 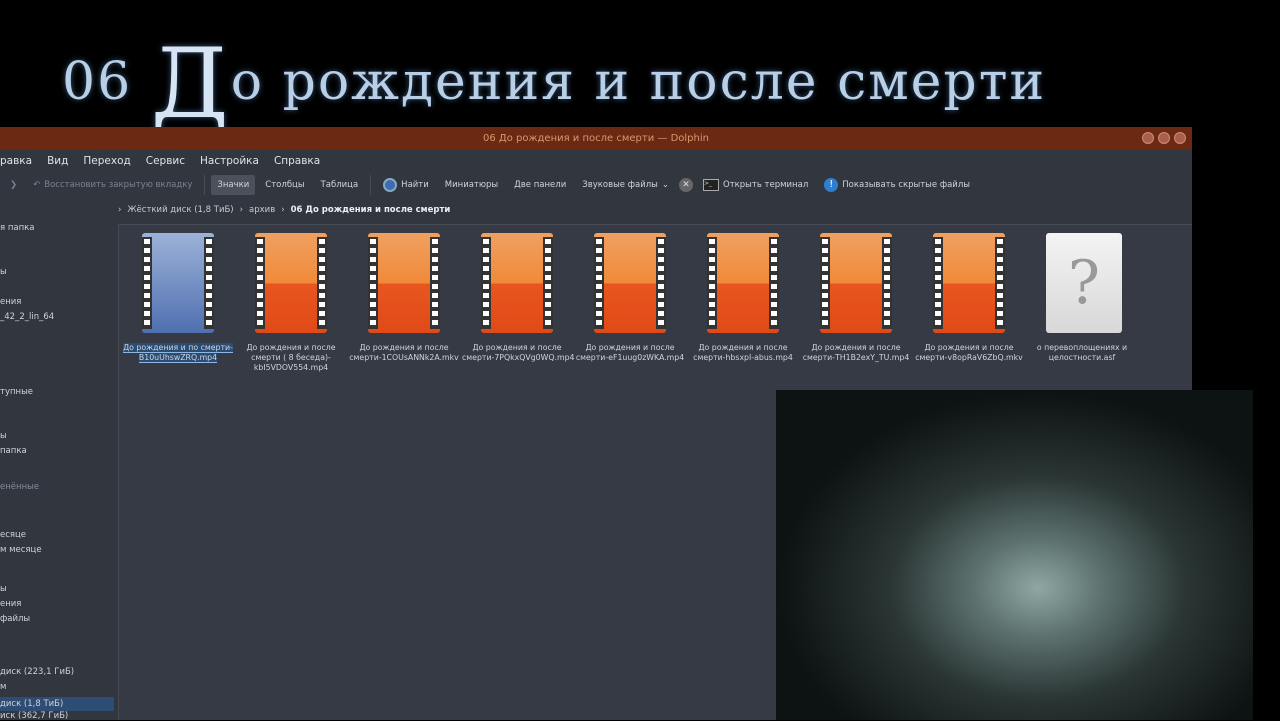 I want to click on sidebar-item: файлы, so click(x=15, y=619).